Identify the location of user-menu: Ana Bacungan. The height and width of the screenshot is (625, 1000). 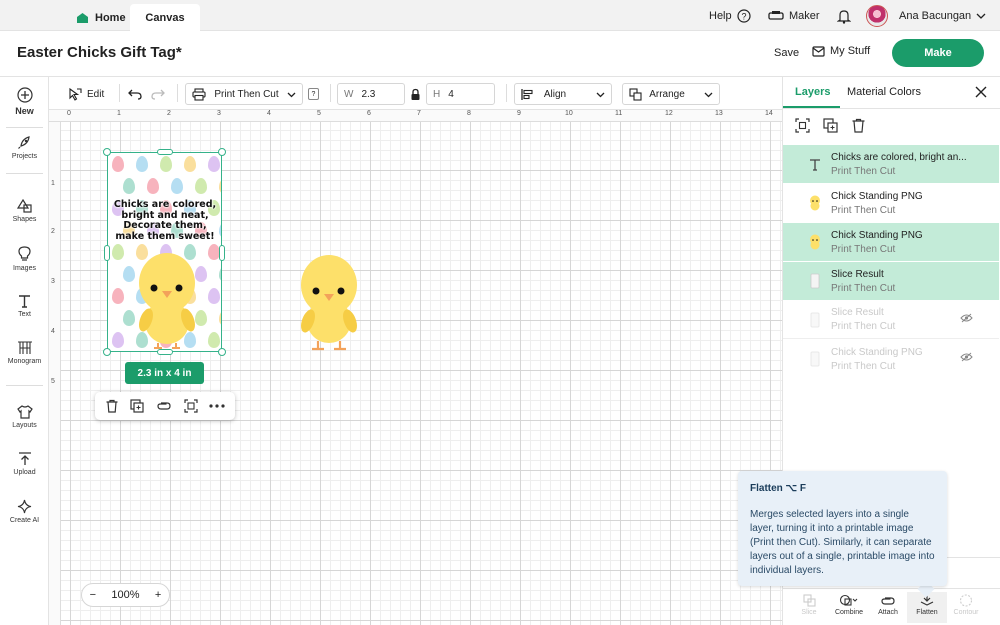
(926, 16).